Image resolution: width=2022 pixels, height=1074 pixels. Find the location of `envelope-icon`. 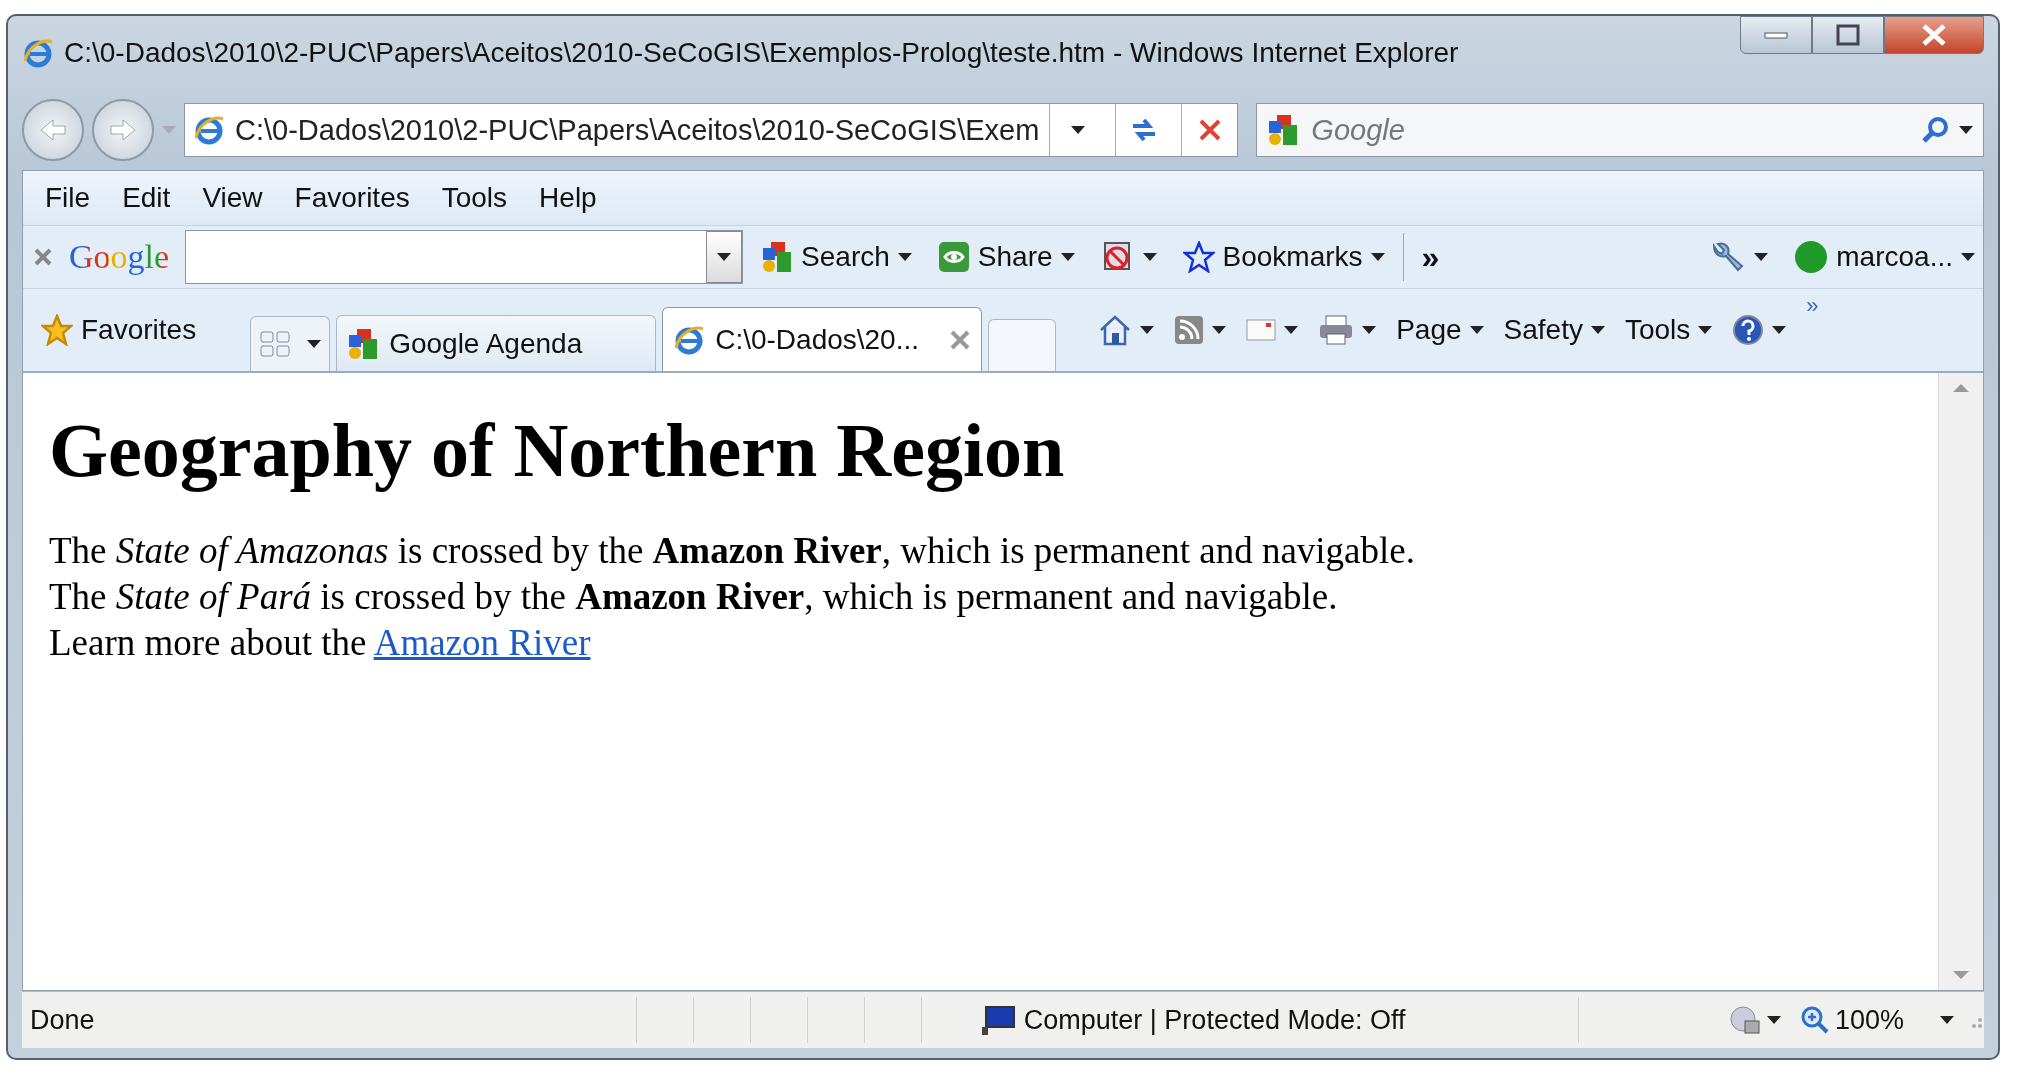

envelope-icon is located at coordinates (1261, 330).